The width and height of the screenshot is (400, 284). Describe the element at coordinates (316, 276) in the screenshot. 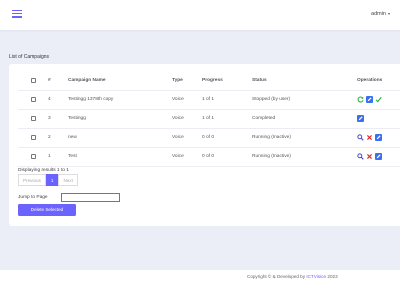

I see `footer-brand-link: ICTVision` at that location.